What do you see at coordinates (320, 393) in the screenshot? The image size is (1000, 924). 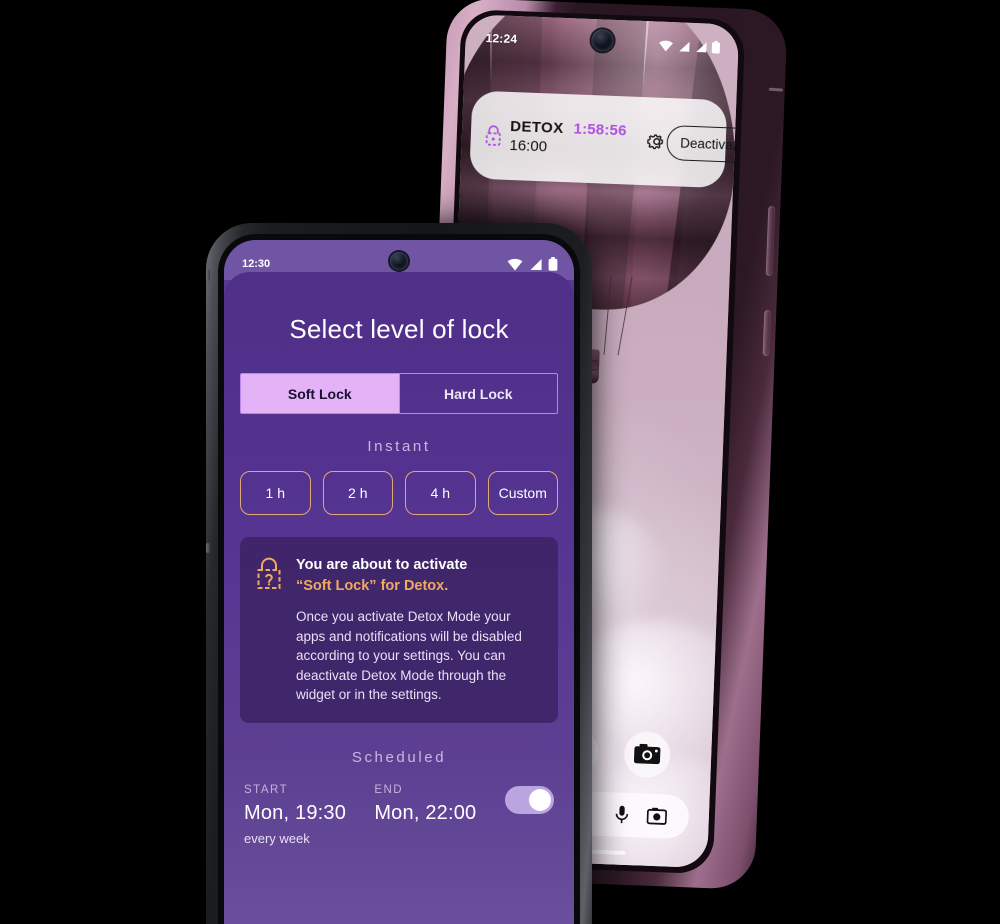 I see `tab-soft-lock: Soft Lock` at bounding box center [320, 393].